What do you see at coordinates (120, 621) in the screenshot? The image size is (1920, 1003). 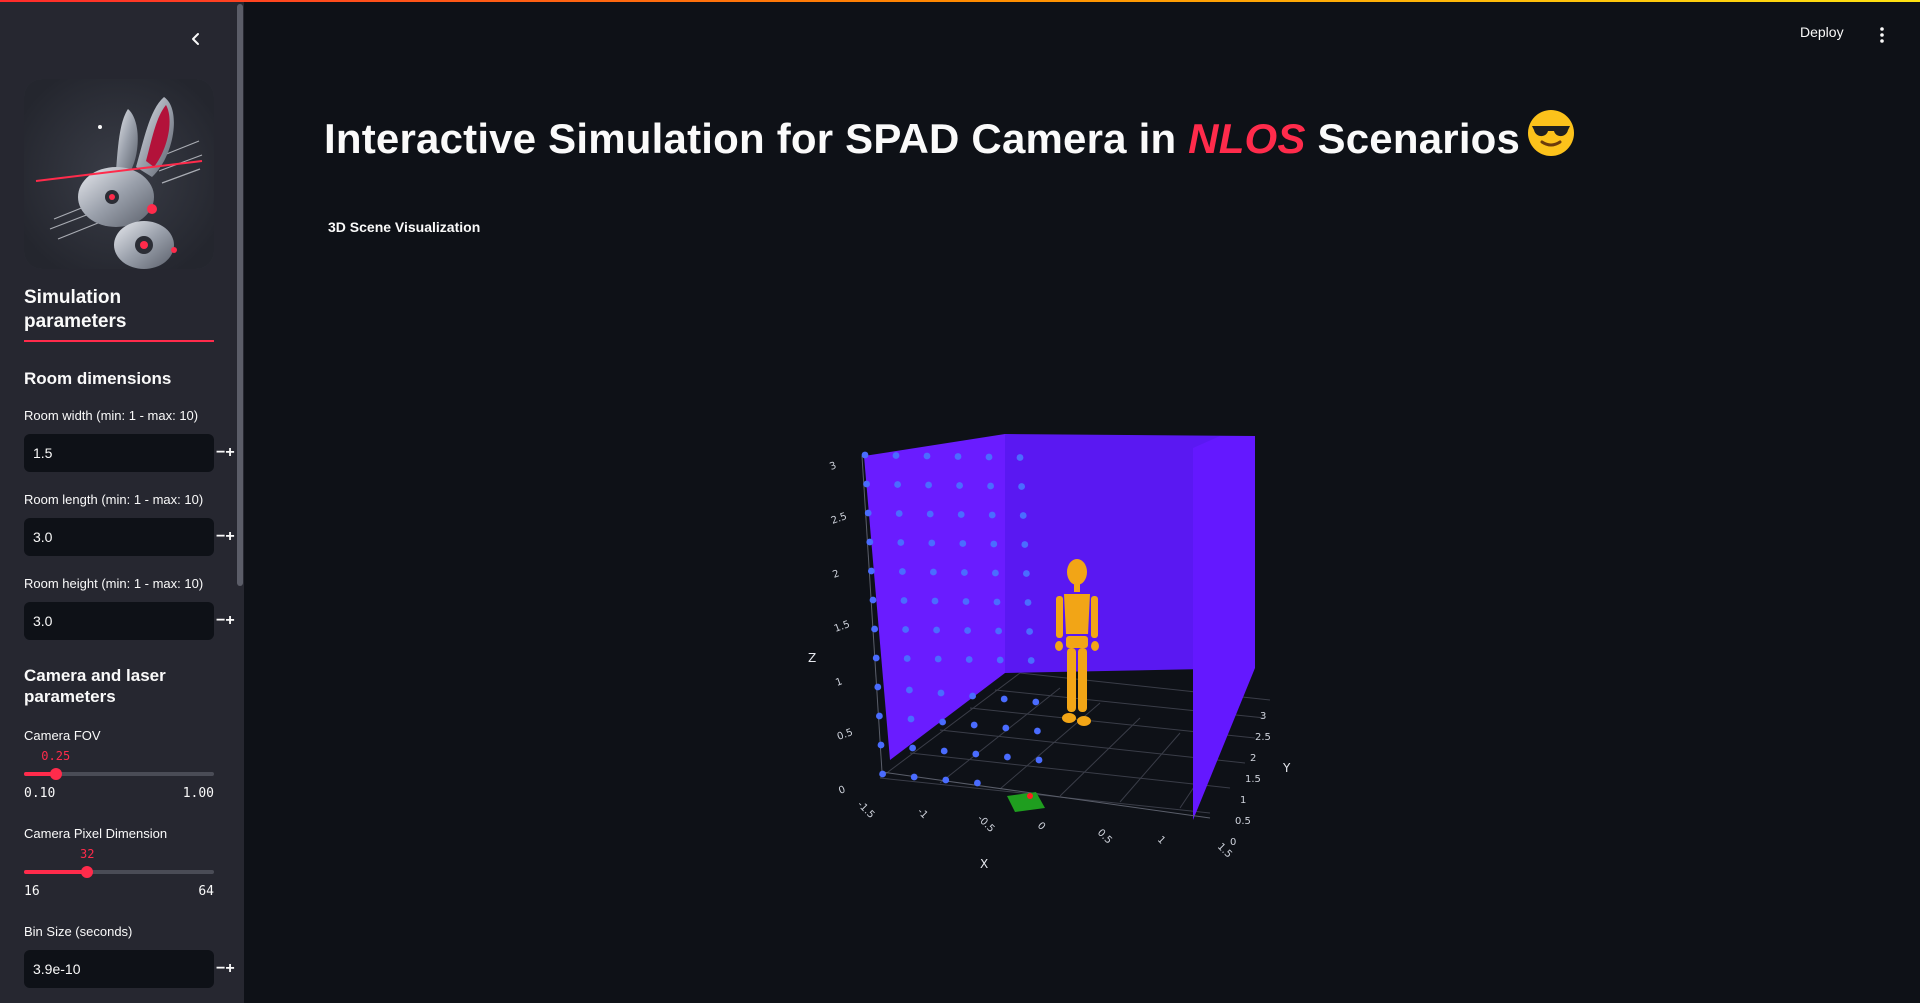 I see `room-height-field` at bounding box center [120, 621].